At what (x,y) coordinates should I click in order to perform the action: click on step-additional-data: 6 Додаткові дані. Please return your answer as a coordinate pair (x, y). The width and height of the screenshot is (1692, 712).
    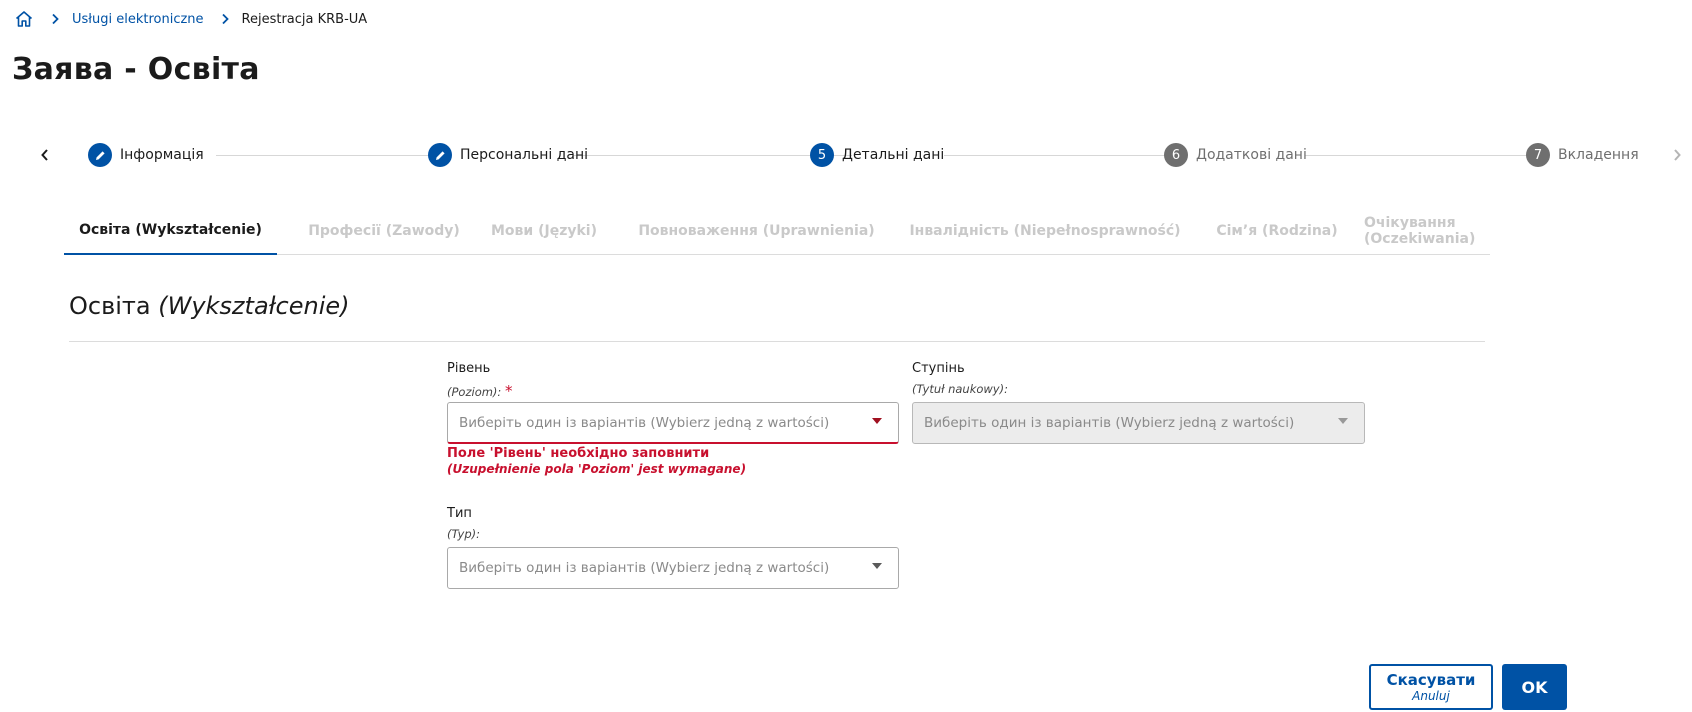
    Looking at the image, I should click on (1235, 155).